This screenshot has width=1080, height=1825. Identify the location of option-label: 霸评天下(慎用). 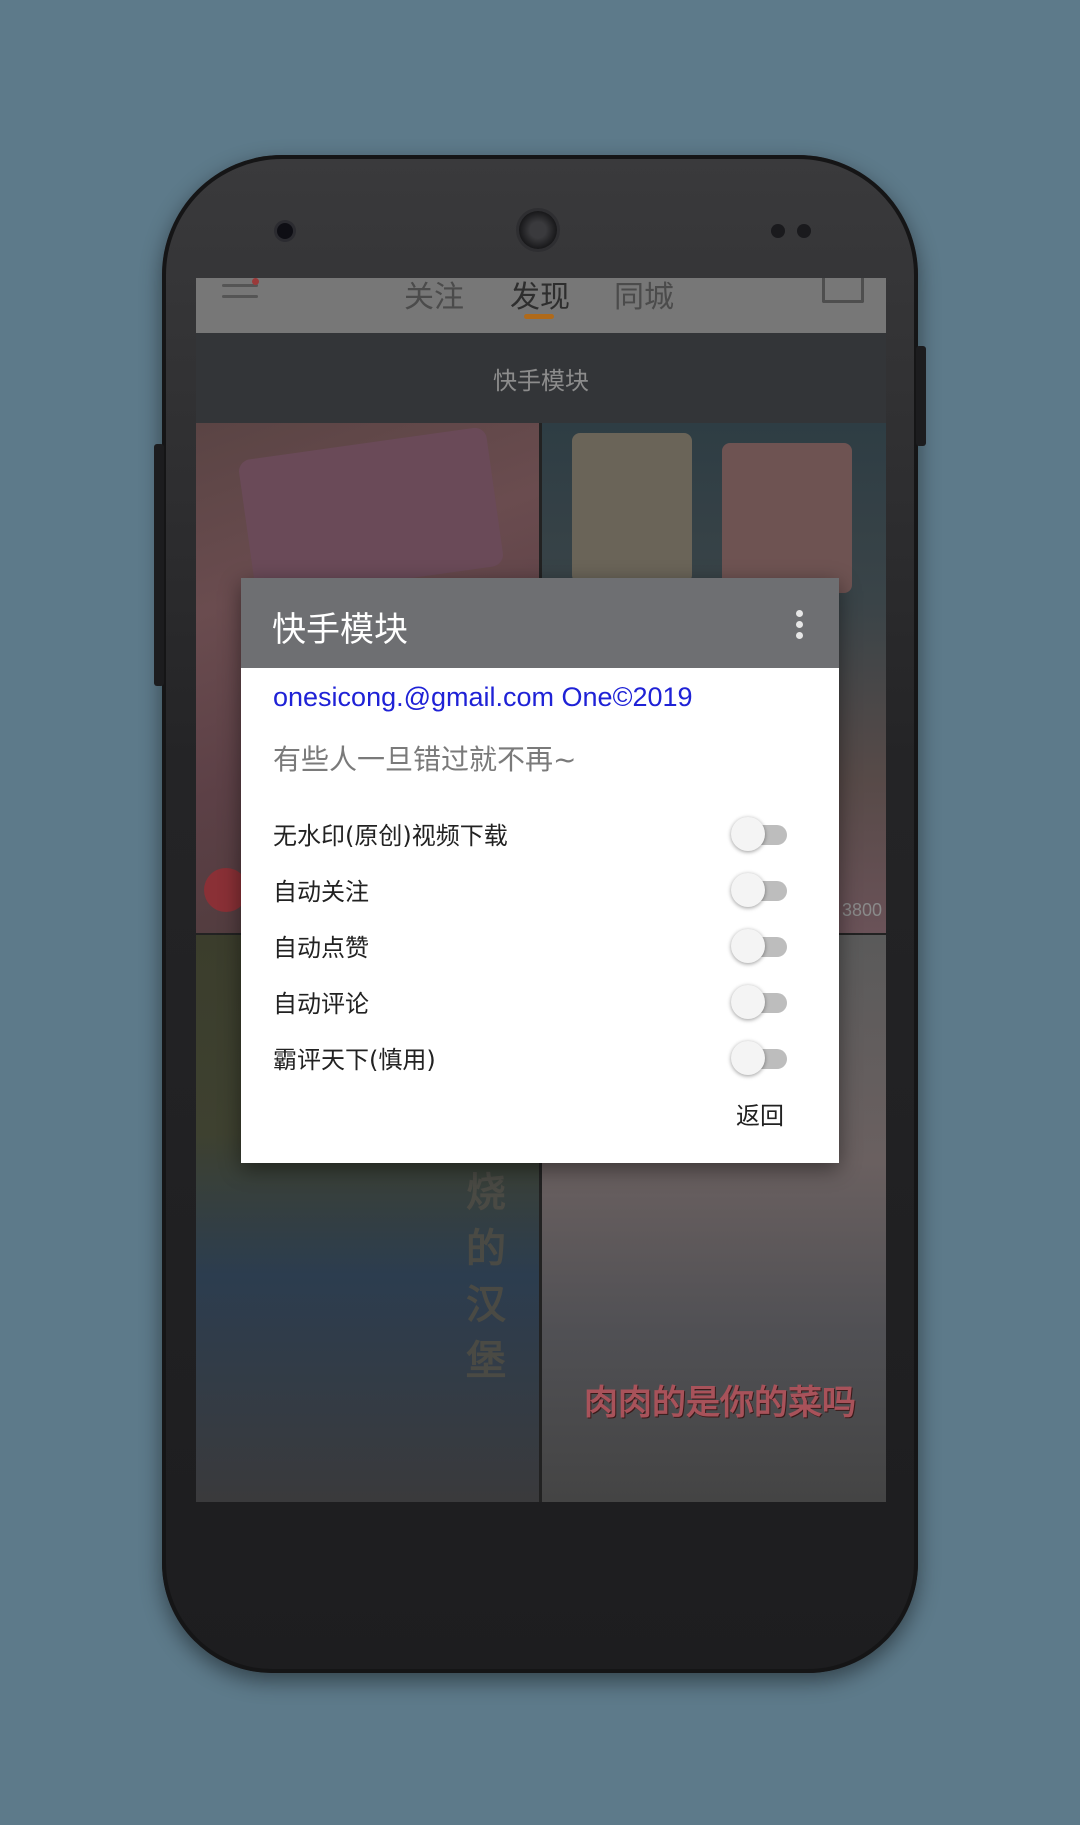
(354, 1060).